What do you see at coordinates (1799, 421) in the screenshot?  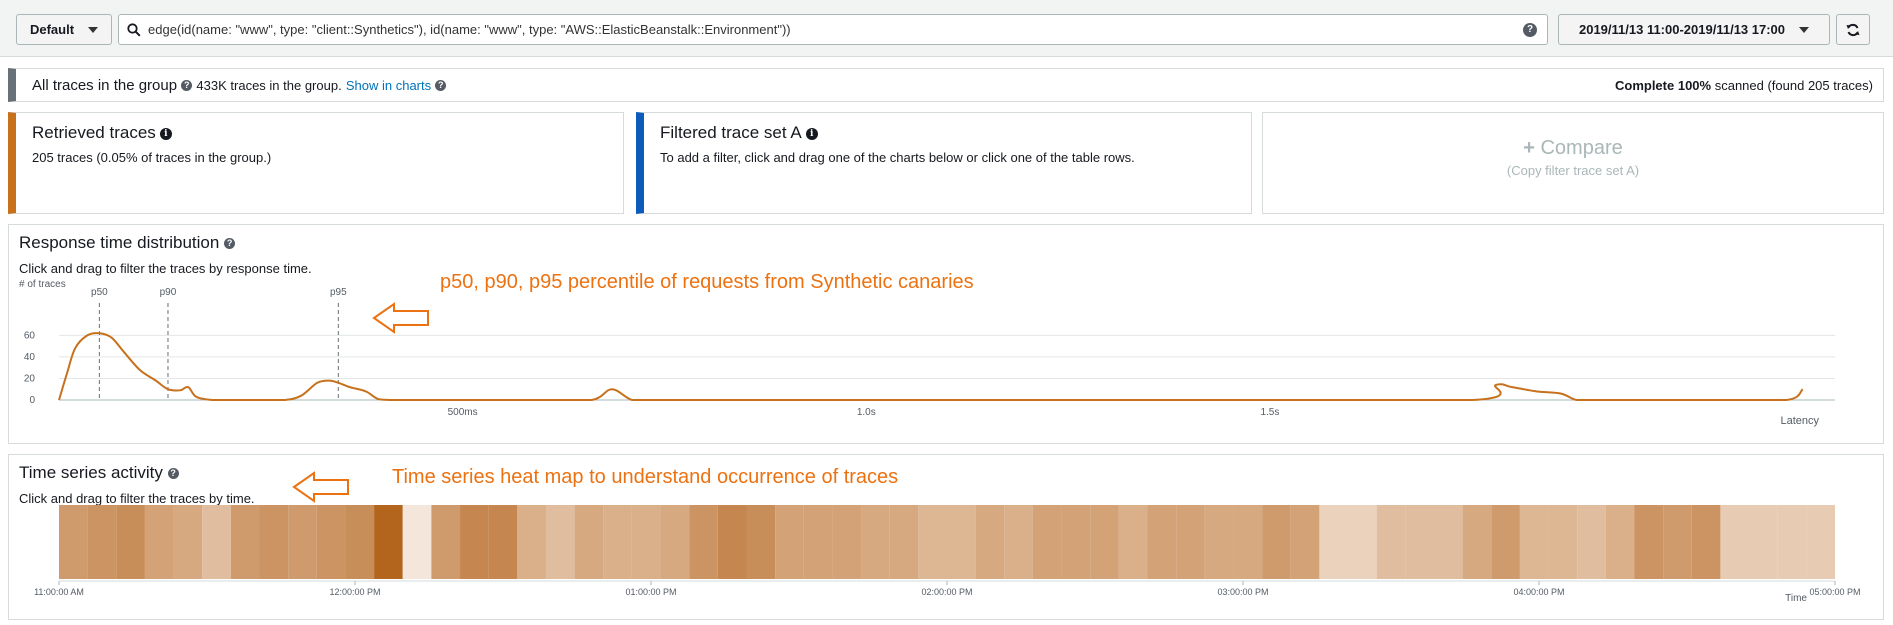 I see `x-axis-label: Latency` at bounding box center [1799, 421].